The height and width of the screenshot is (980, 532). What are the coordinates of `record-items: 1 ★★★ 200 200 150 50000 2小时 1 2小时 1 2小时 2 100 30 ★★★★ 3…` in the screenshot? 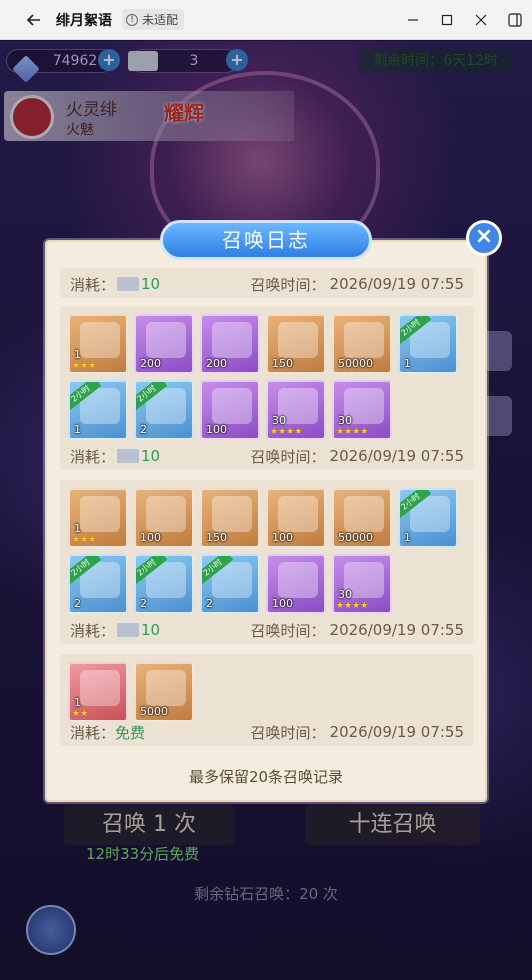 It's located at (263, 377).